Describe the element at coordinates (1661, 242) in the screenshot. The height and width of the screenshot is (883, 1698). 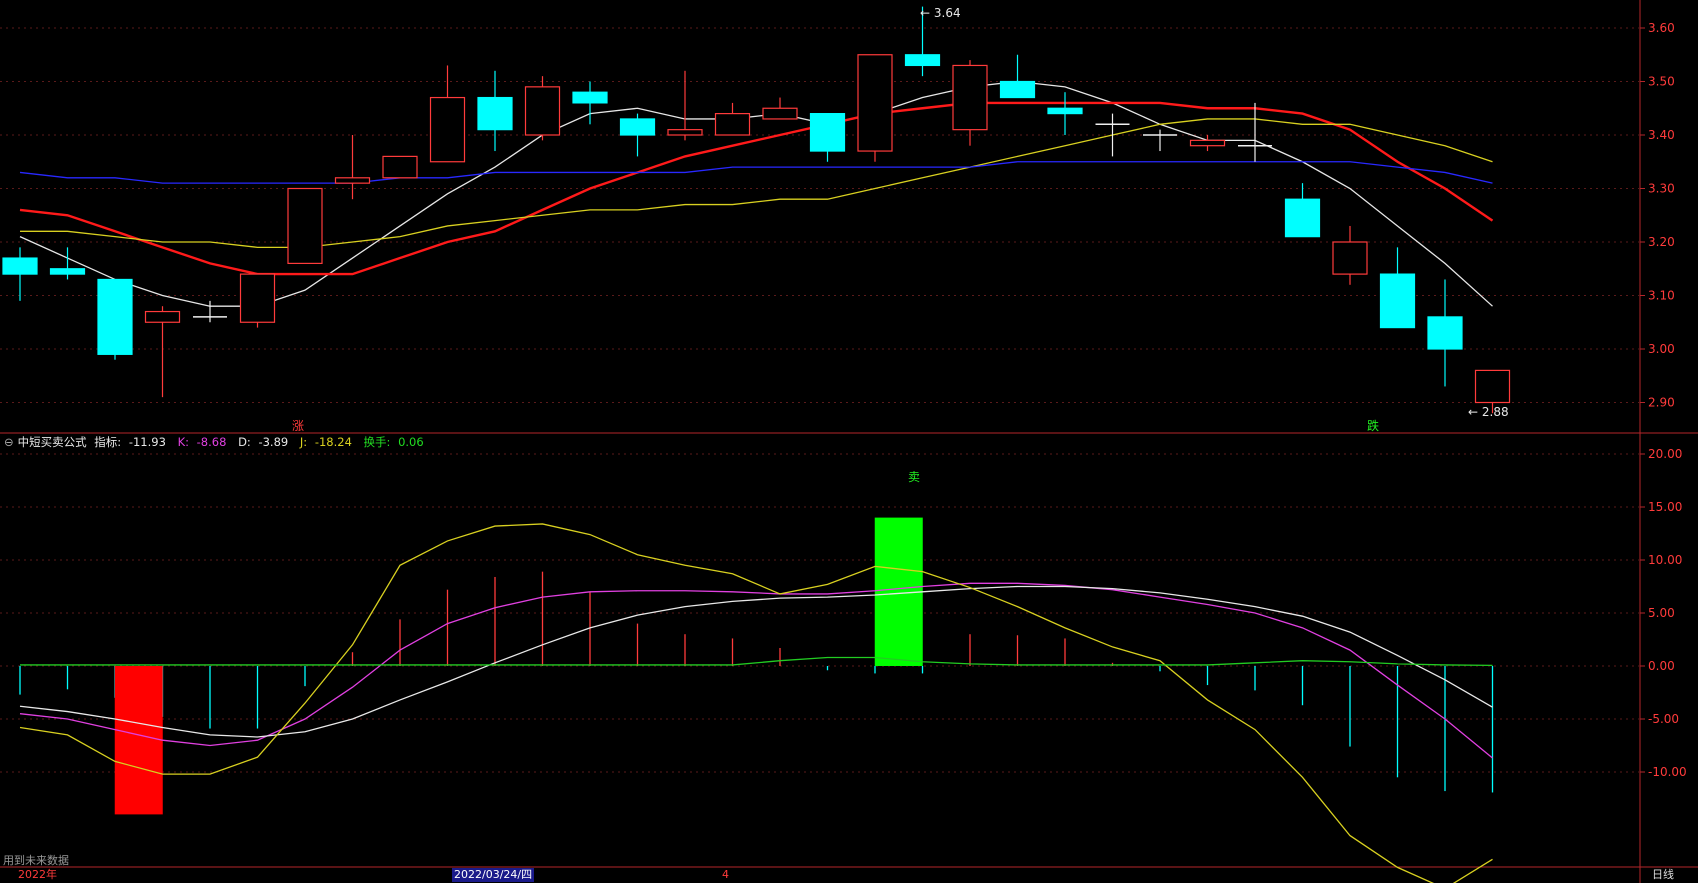
I see `price-tick-label: 3.20` at that location.